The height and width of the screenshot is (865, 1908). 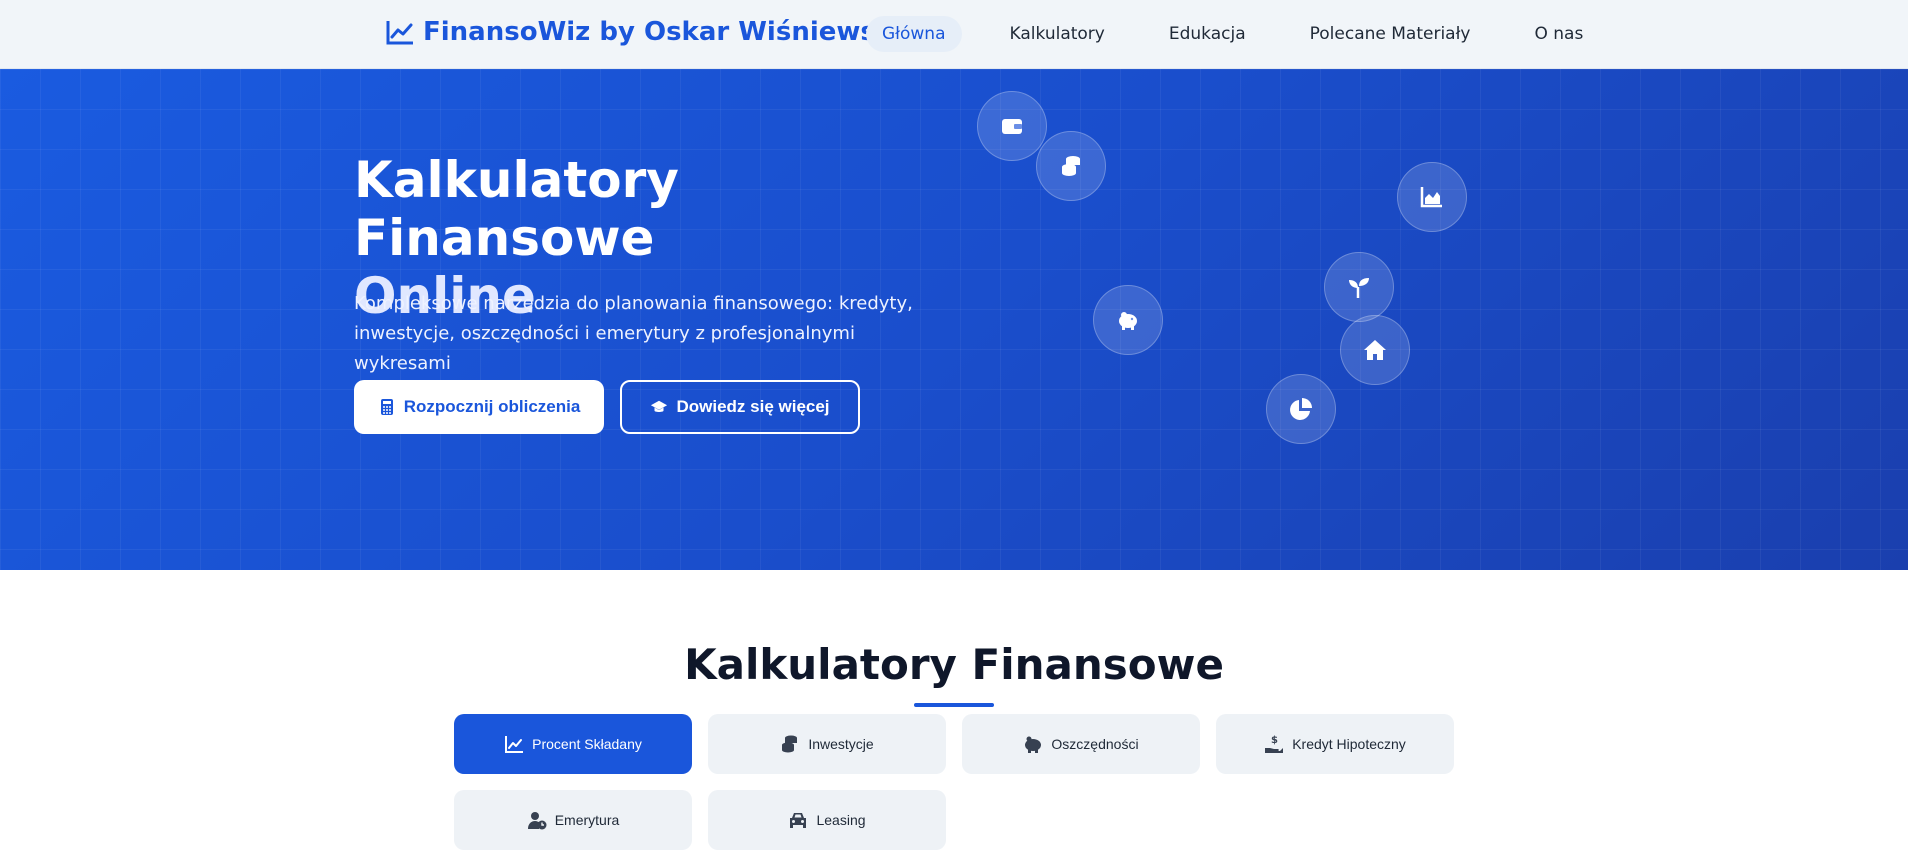 What do you see at coordinates (1095, 744) in the screenshot?
I see `tab-label: Oszczędności` at bounding box center [1095, 744].